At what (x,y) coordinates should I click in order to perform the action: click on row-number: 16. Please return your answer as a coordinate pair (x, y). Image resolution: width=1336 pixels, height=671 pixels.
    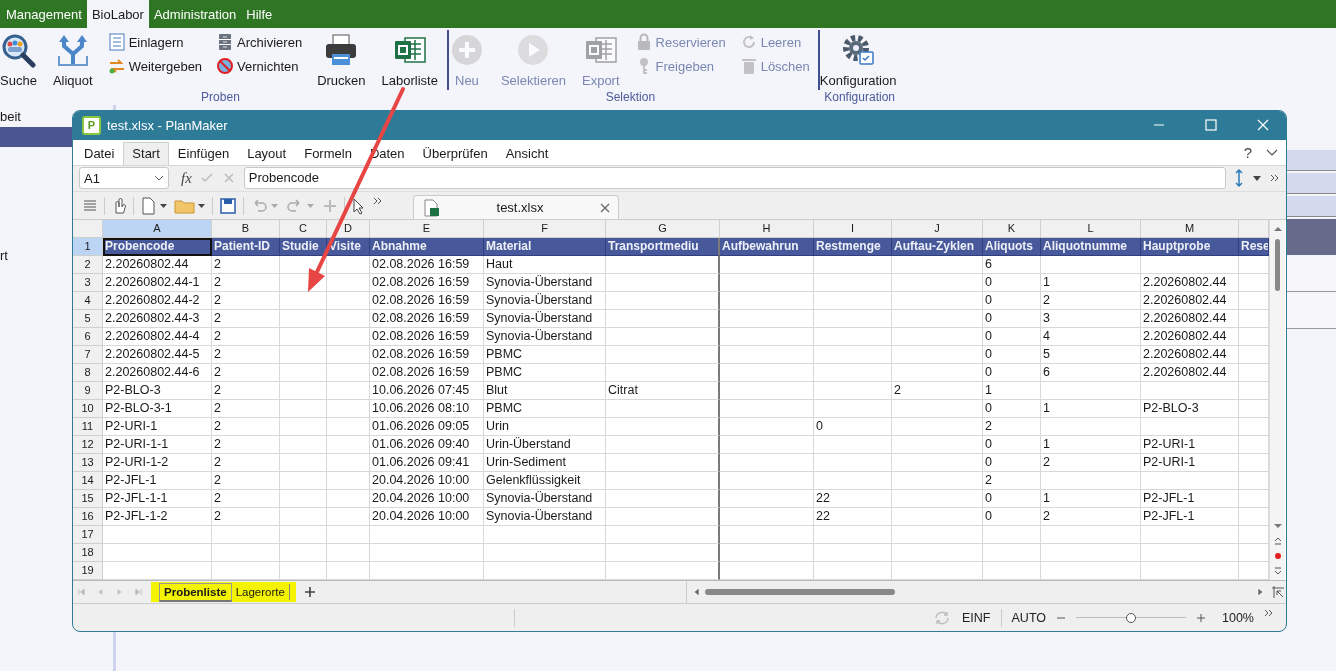
    Looking at the image, I should click on (88, 517).